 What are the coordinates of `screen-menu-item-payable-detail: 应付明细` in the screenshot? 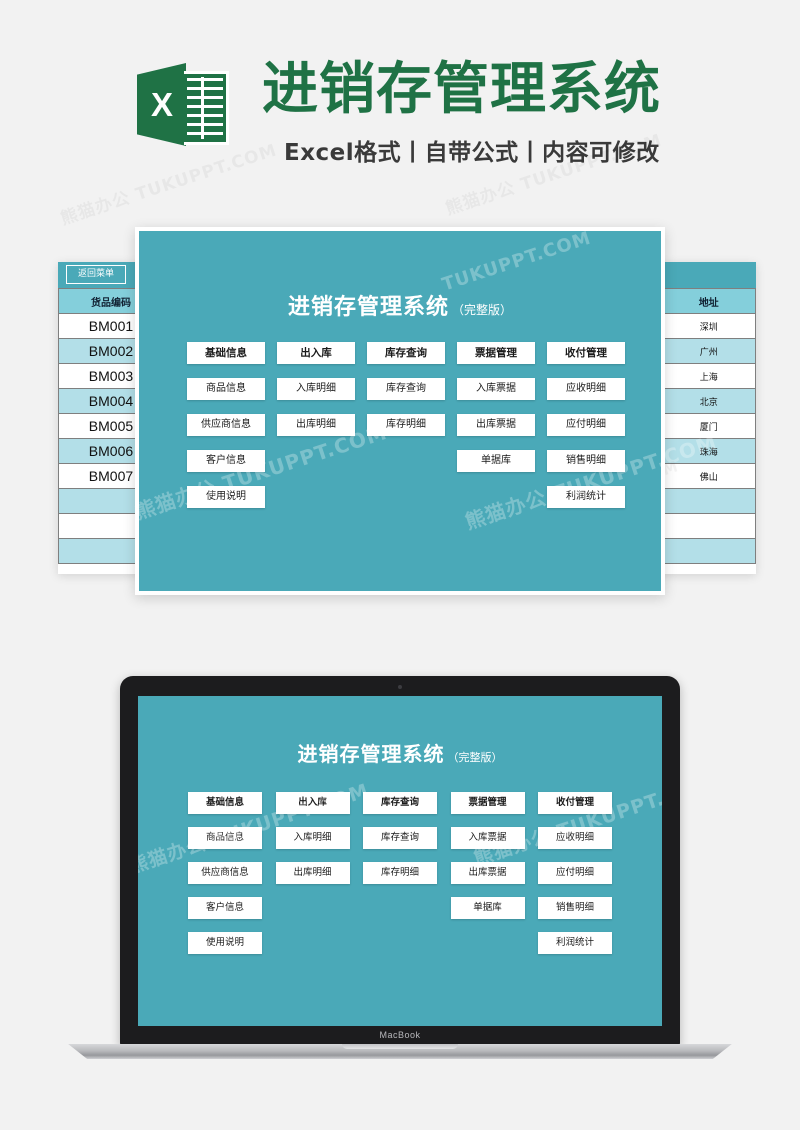 It's located at (575, 873).